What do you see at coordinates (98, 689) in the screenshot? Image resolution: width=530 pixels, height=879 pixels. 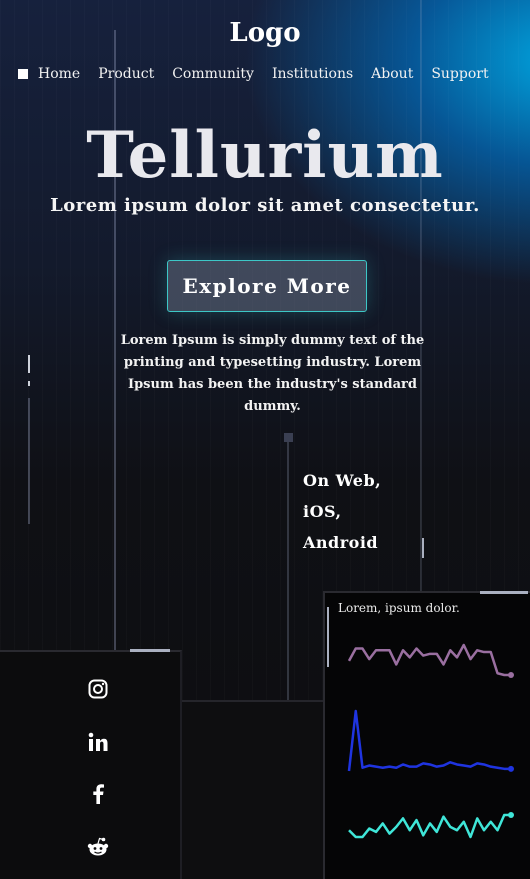 I see `instagram-icon` at bounding box center [98, 689].